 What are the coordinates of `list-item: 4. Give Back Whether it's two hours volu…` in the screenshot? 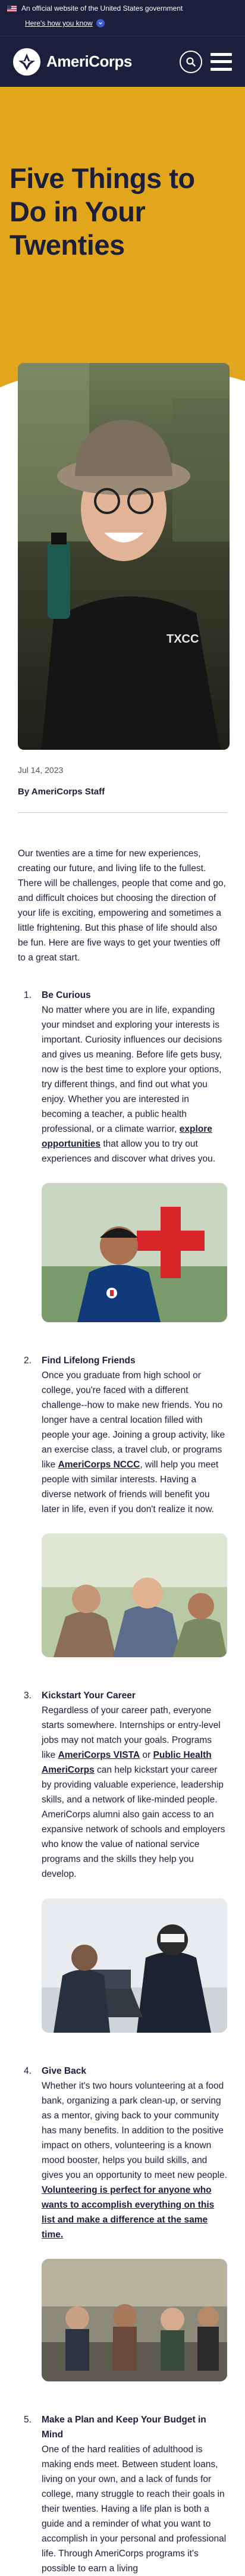 It's located at (122, 2222).